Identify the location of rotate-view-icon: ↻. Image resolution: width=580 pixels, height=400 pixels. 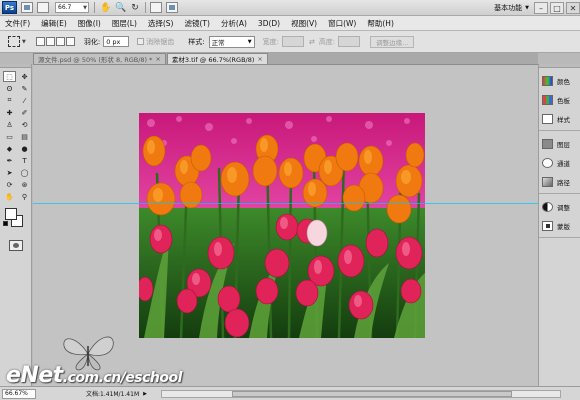
(135, 8).